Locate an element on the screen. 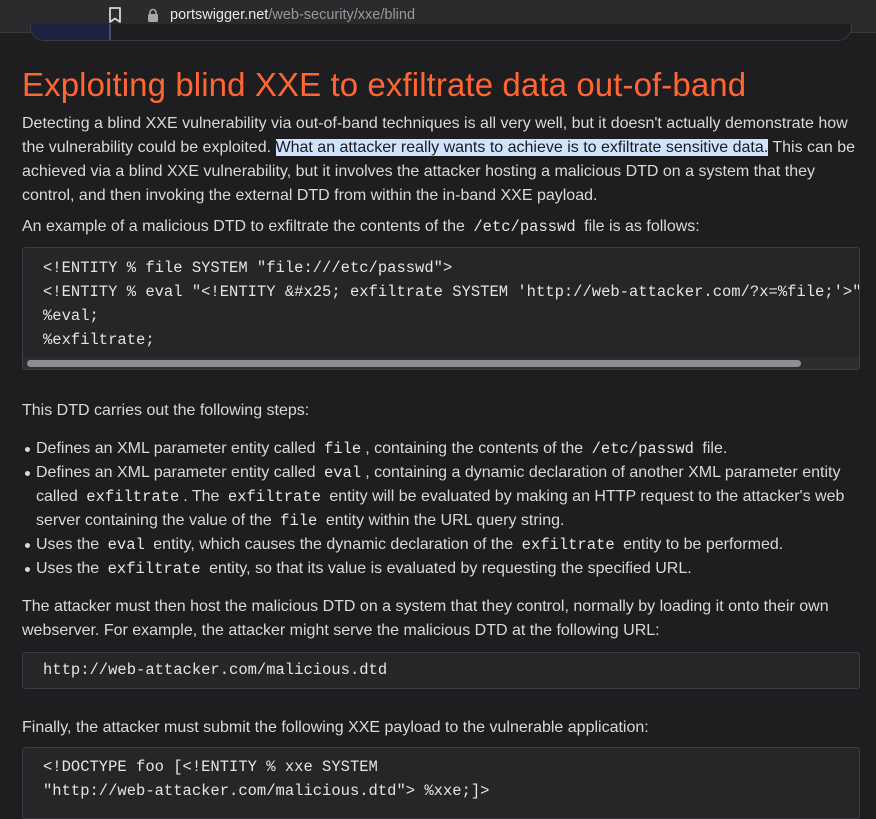  step-text: . The is located at coordinates (201, 496).